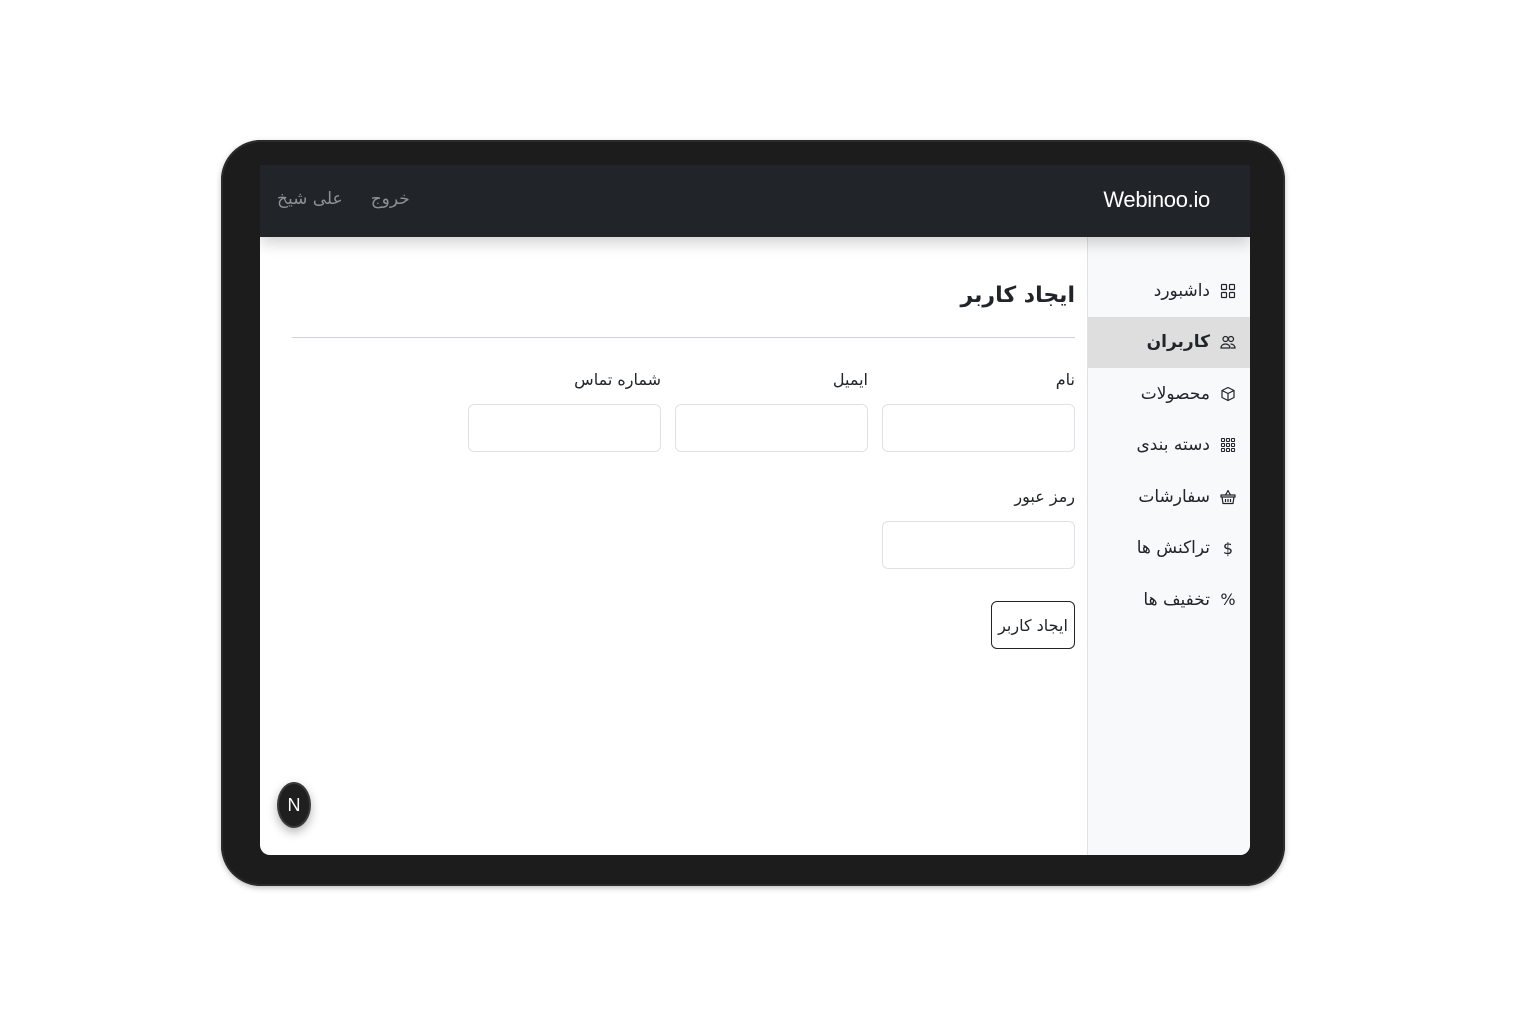  I want to click on sidebar-item-label: دسته بندی, so click(1173, 445).